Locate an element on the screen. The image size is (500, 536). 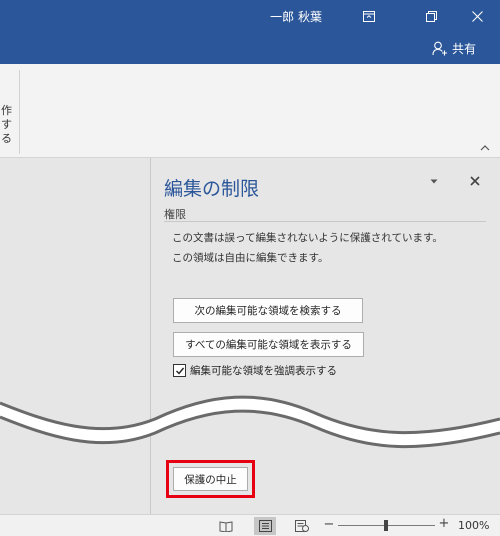
stop-protection-button: 保護の中止 is located at coordinates (210, 479).